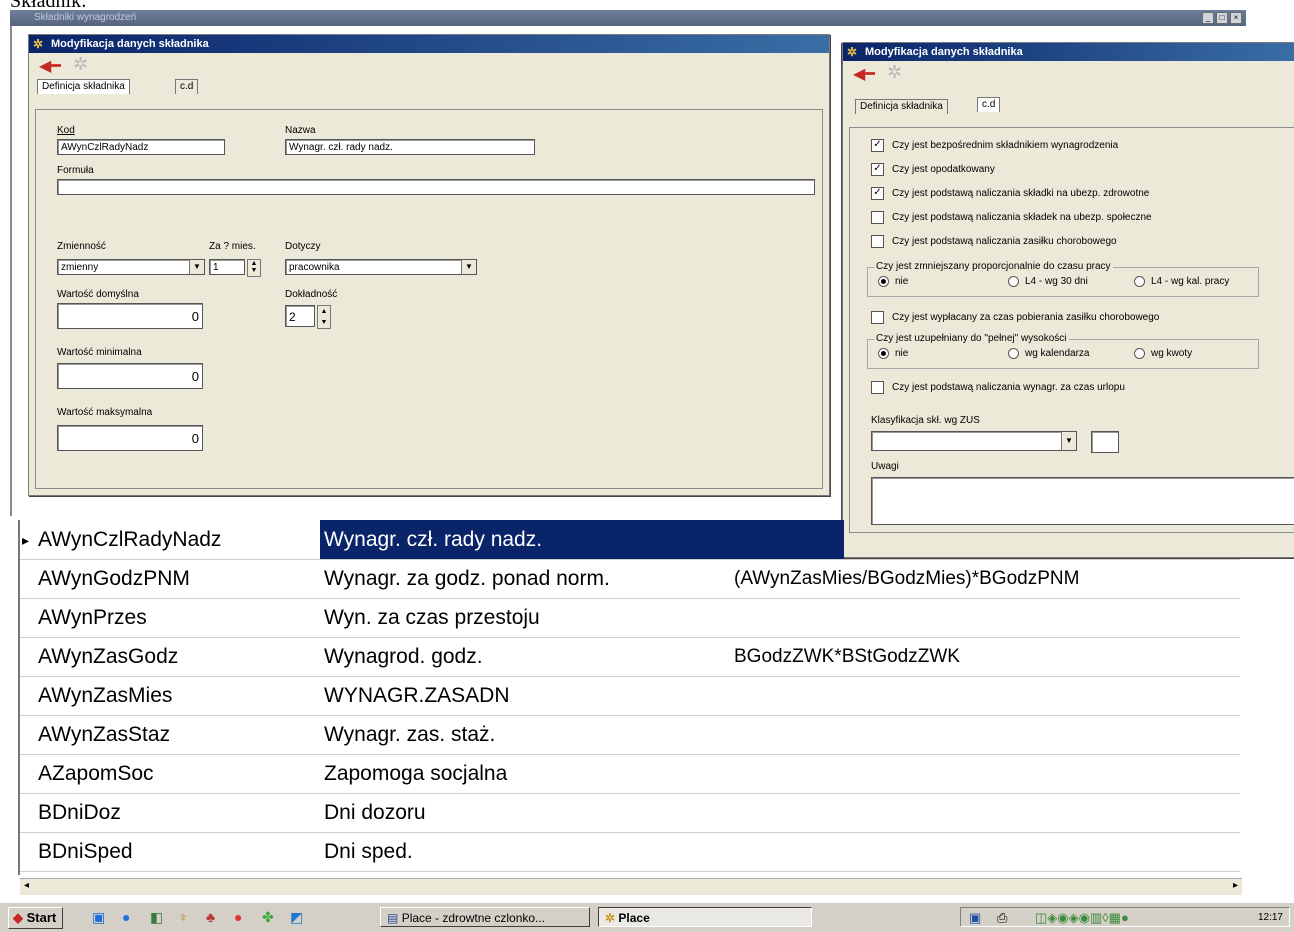 The image size is (1294, 932). Describe the element at coordinates (108, 656) in the screenshot. I see `cell-code: AWynZasGodz` at that location.